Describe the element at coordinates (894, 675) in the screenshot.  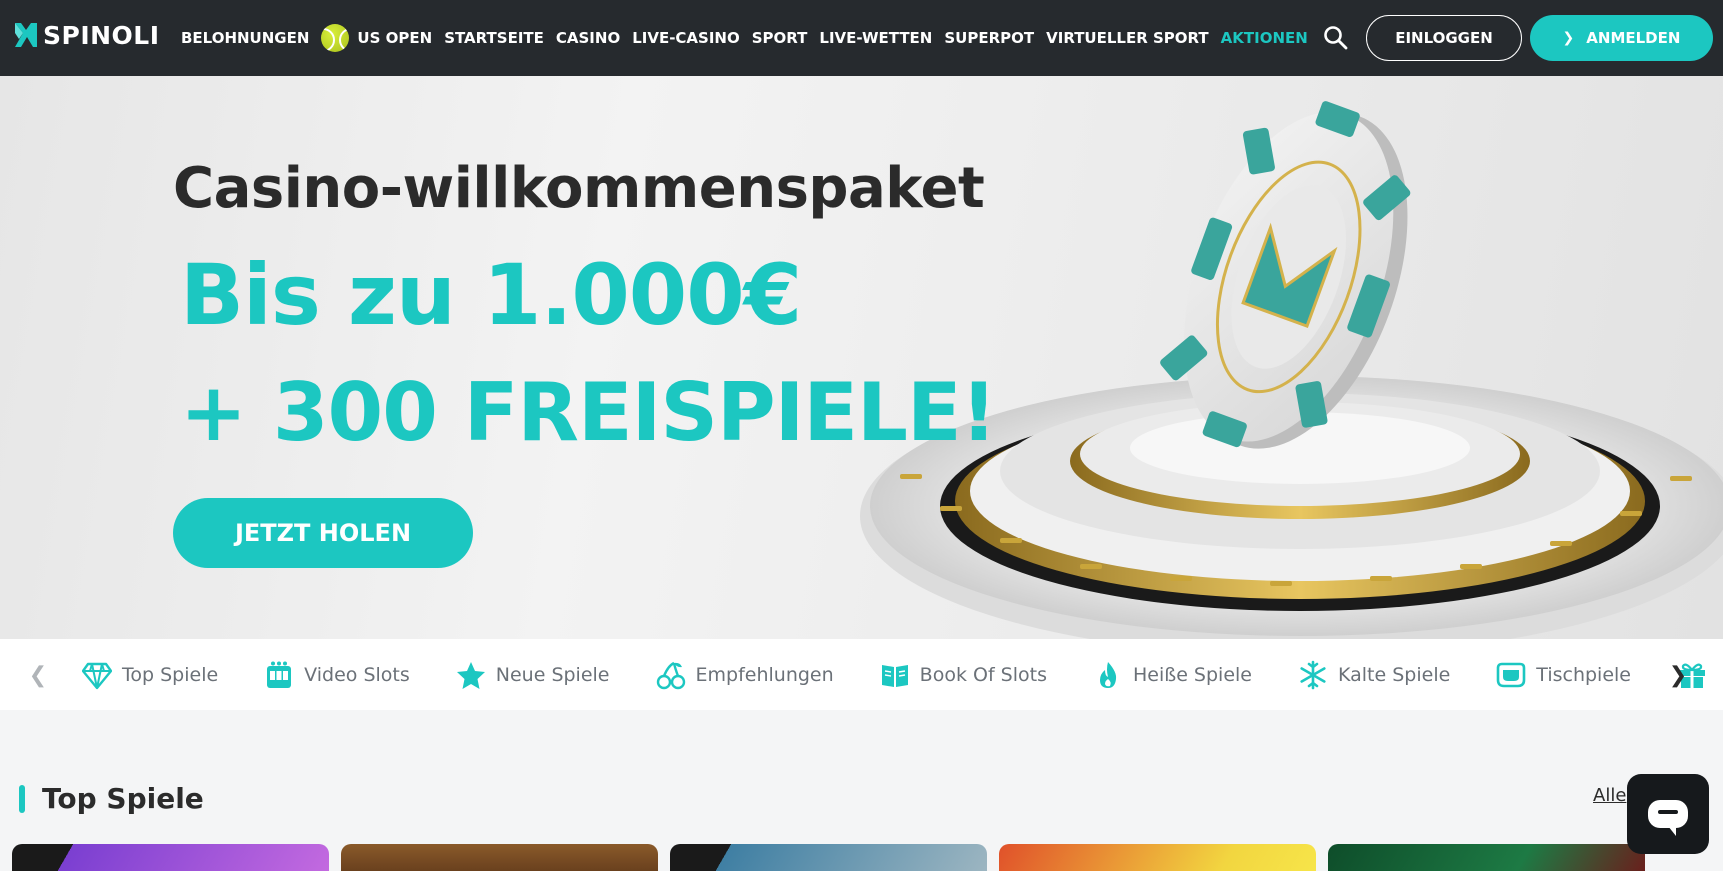
I see `book-icon` at that location.